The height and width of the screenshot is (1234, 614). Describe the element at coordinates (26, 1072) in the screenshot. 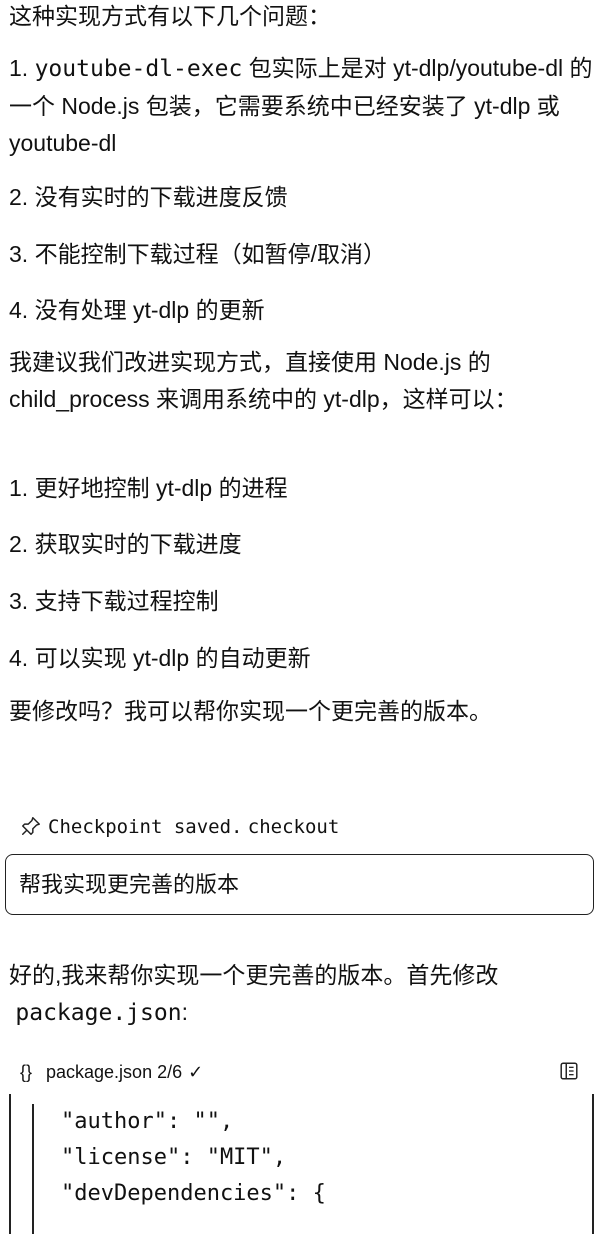

I see `braces-icon: {}` at that location.